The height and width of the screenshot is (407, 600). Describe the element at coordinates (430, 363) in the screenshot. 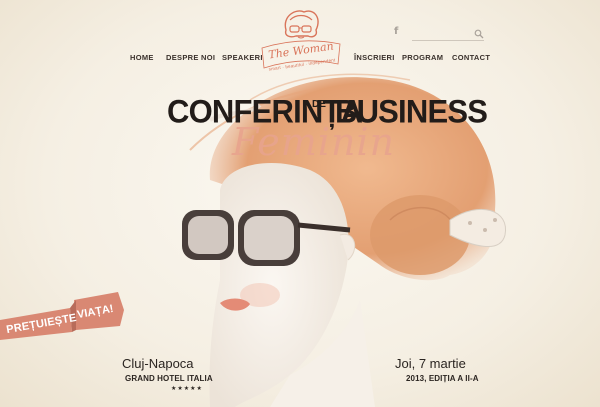

I see `event-date: Joi, 7 martie` at that location.